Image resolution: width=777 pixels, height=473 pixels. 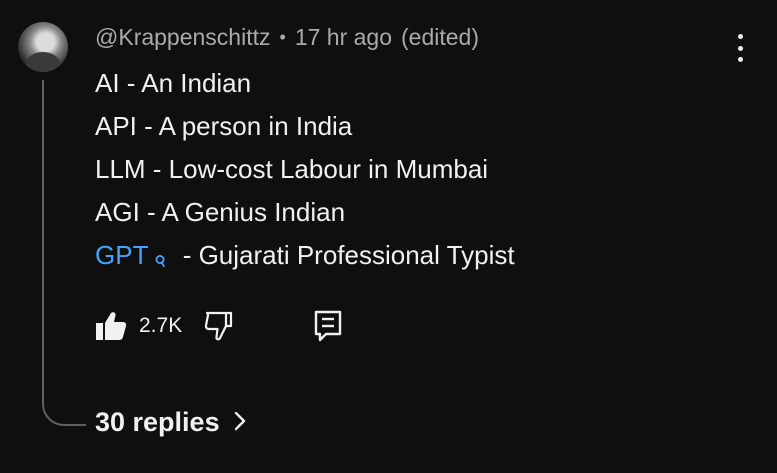 I want to click on comment-actions: 2.7K, so click(x=218, y=326).